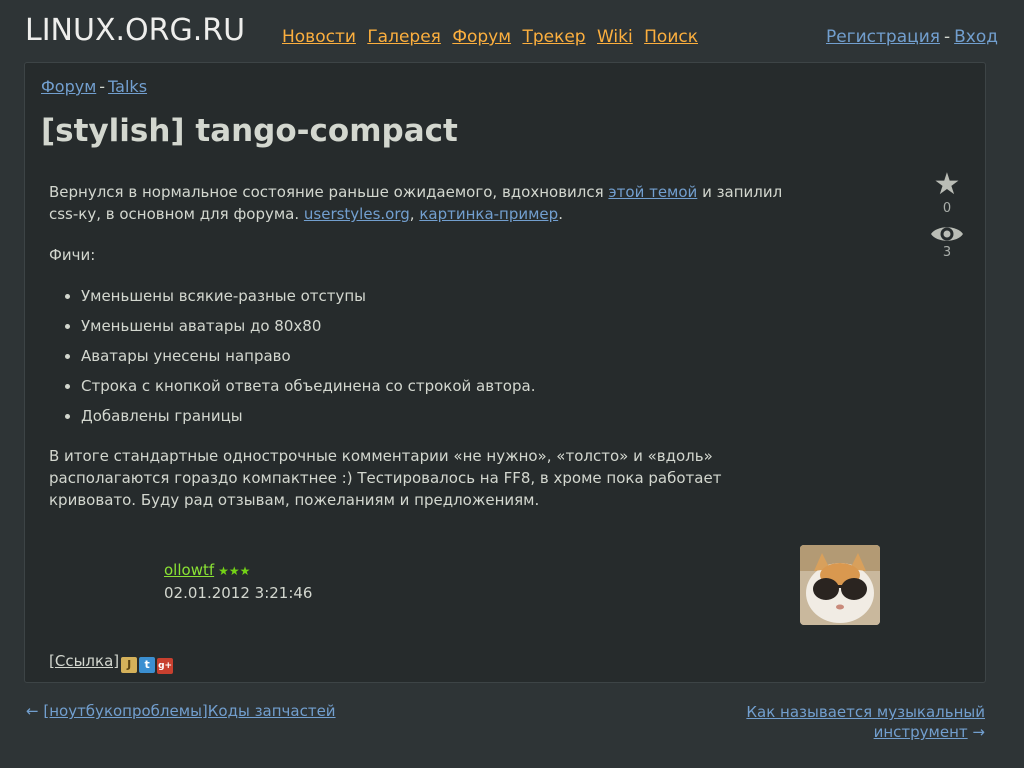 The height and width of the screenshot is (768, 1024). What do you see at coordinates (652, 192) in the screenshot?
I see `this-topic-link: этой темой` at bounding box center [652, 192].